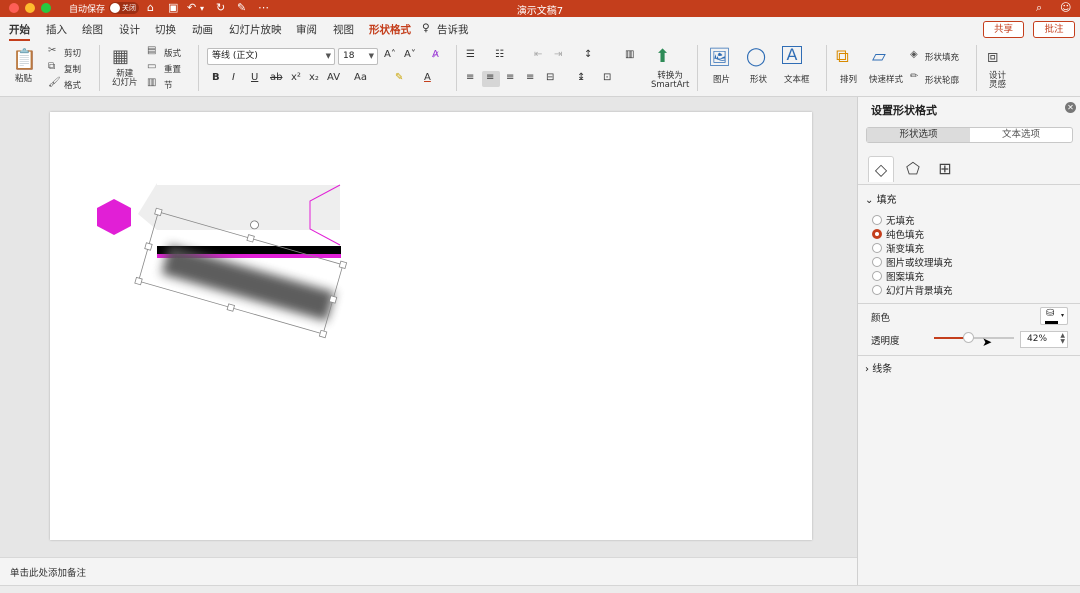  Describe the element at coordinates (120, 56) in the screenshot. I see `new-slide-icon: ▦` at that location.